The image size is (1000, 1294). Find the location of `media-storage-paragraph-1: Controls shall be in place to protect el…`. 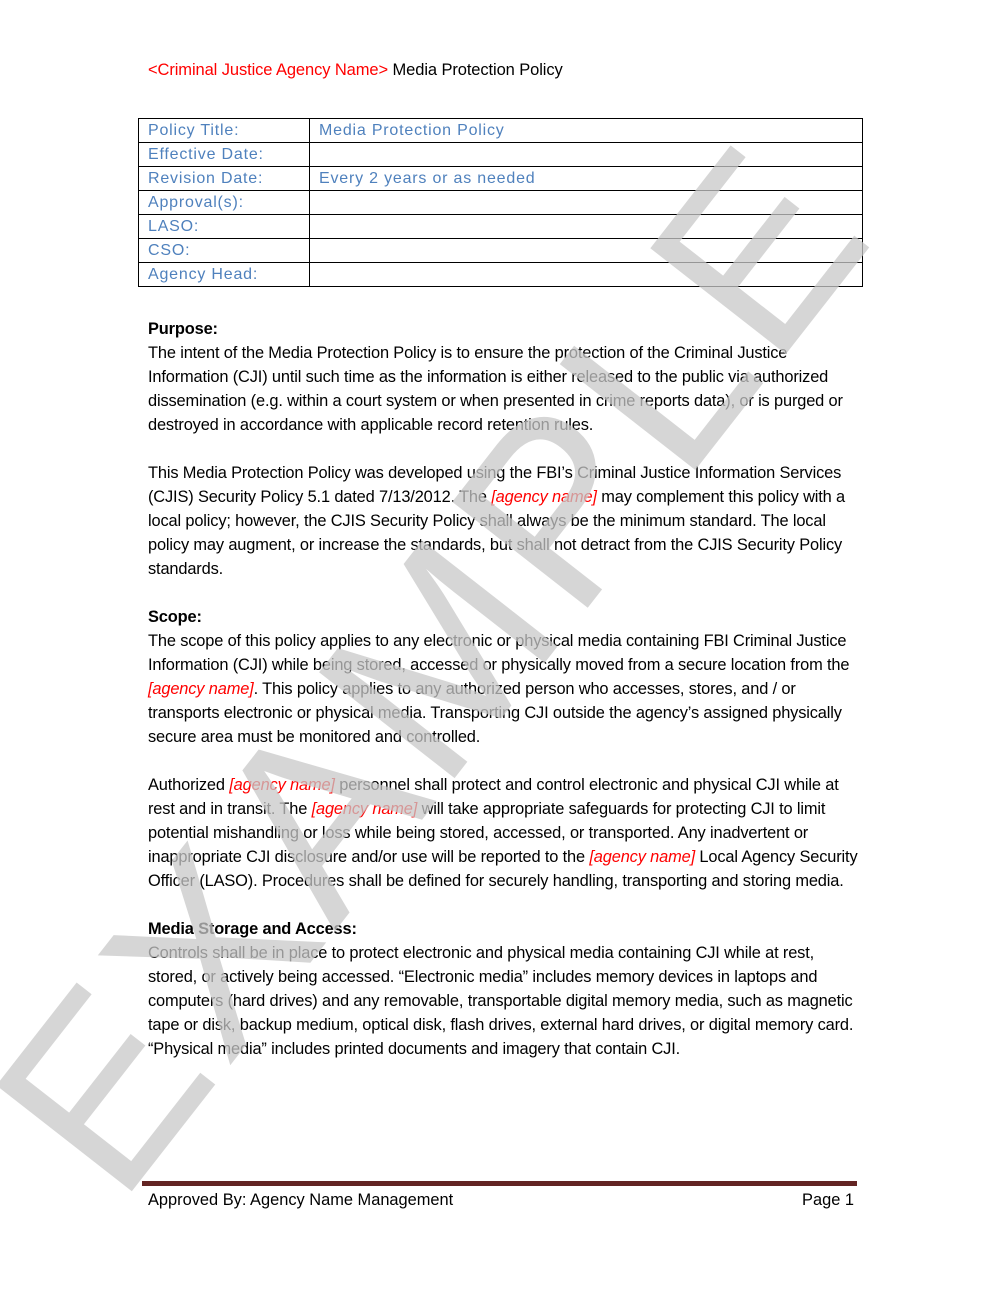

media-storage-paragraph-1: Controls shall be in place to protect el… is located at coordinates (501, 1001).